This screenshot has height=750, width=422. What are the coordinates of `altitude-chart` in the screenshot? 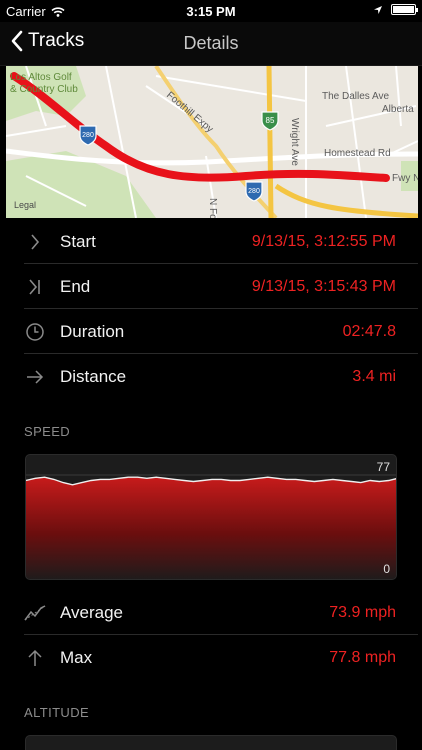 It's located at (211, 742).